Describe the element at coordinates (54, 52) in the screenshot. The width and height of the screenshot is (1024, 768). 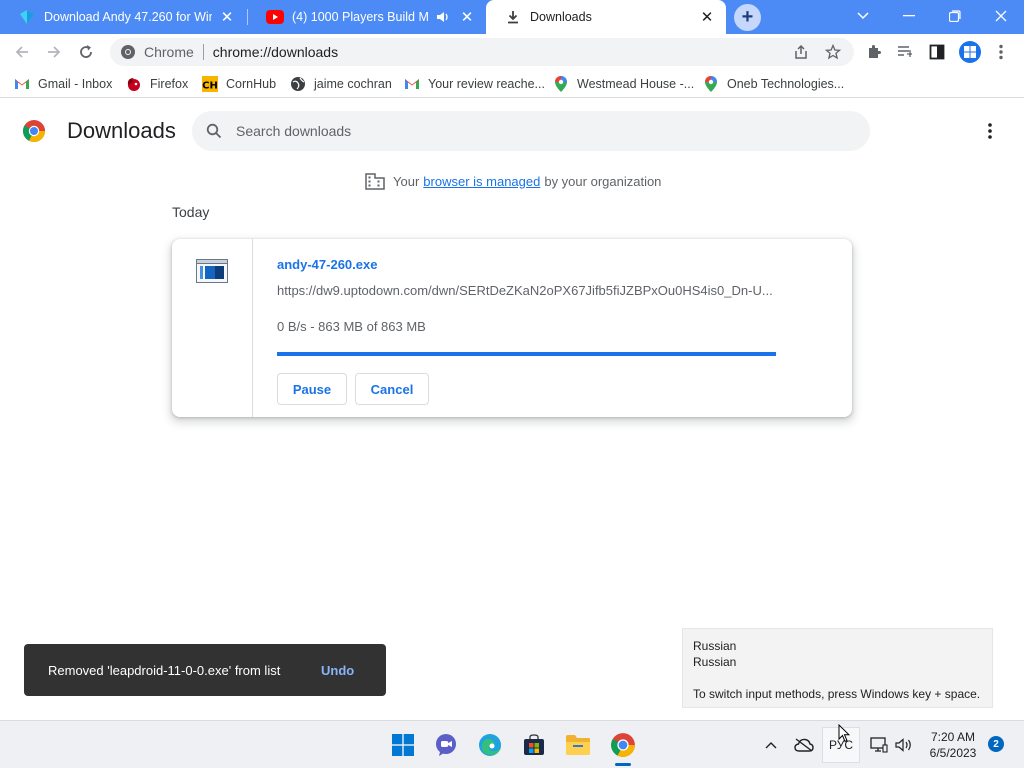
I see `forward-button` at that location.